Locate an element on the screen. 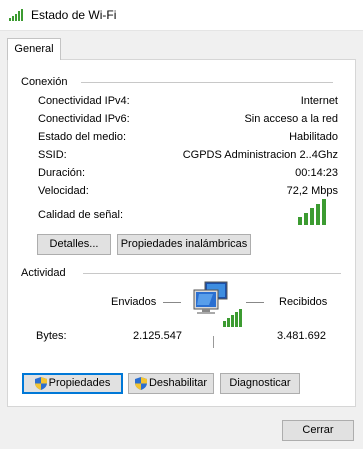 The height and width of the screenshot is (449, 363). activity-separator is located at coordinates (213, 342).